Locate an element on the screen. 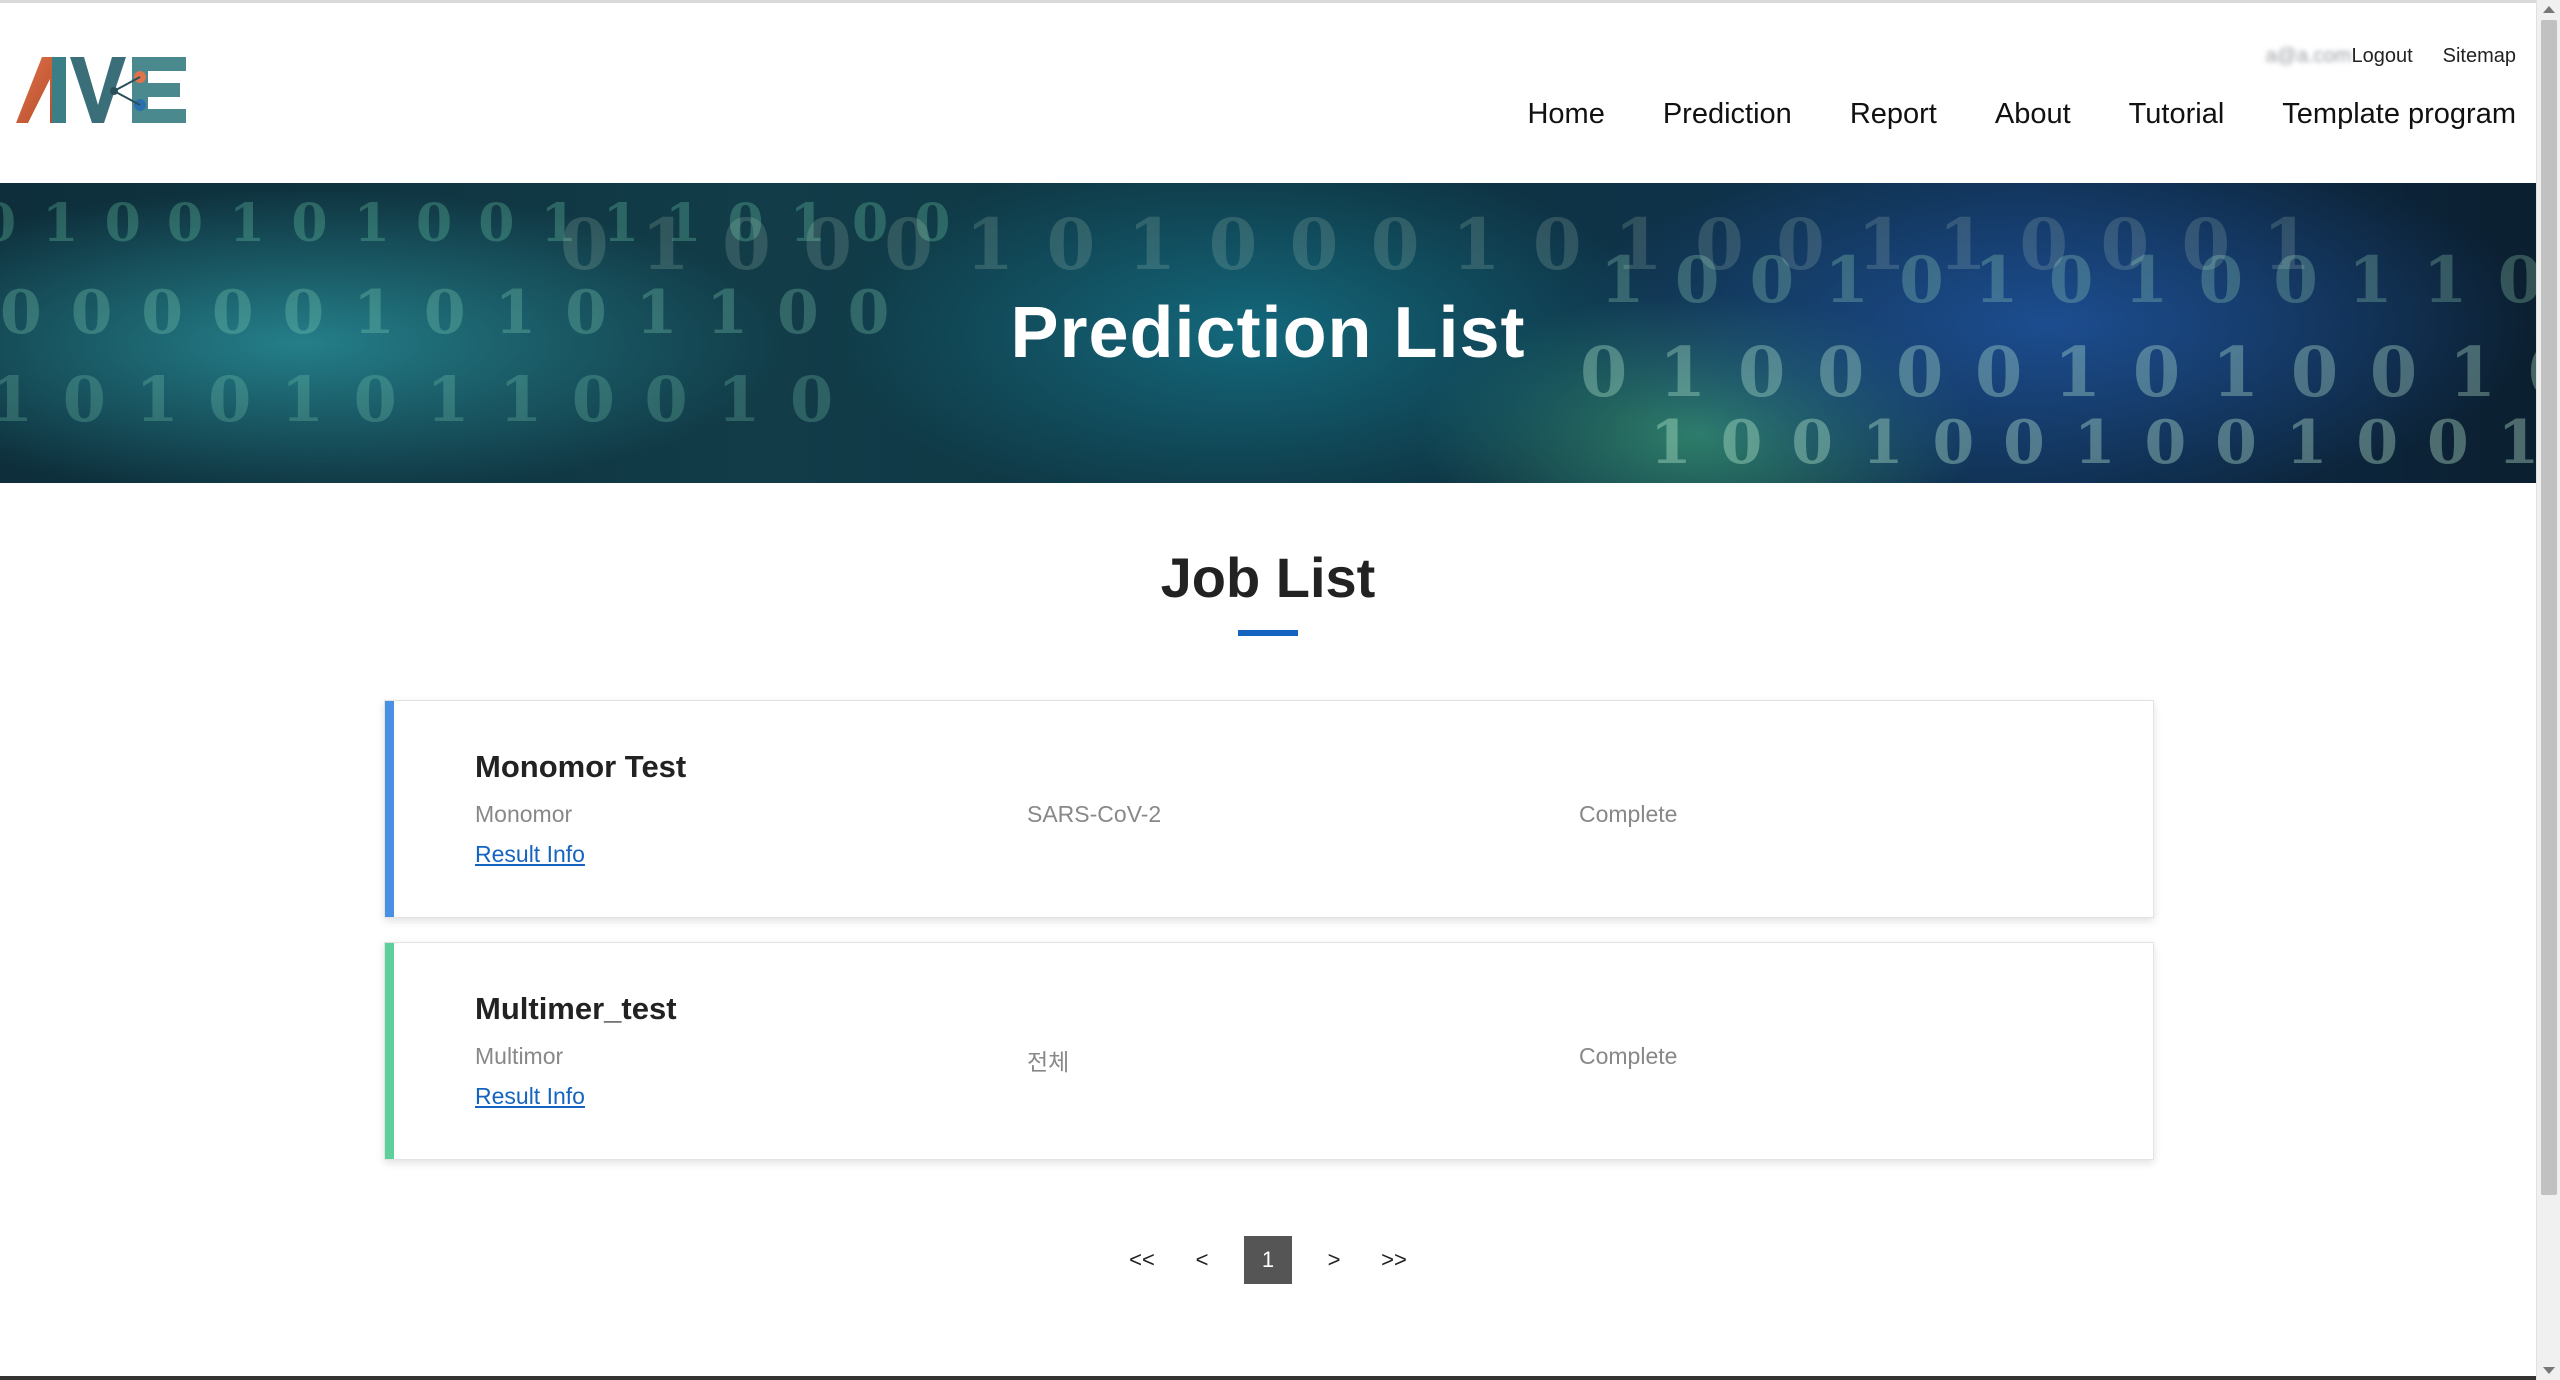 This screenshot has height=1380, width=2560. nav-tutorial: Tutorial is located at coordinates (2177, 114).